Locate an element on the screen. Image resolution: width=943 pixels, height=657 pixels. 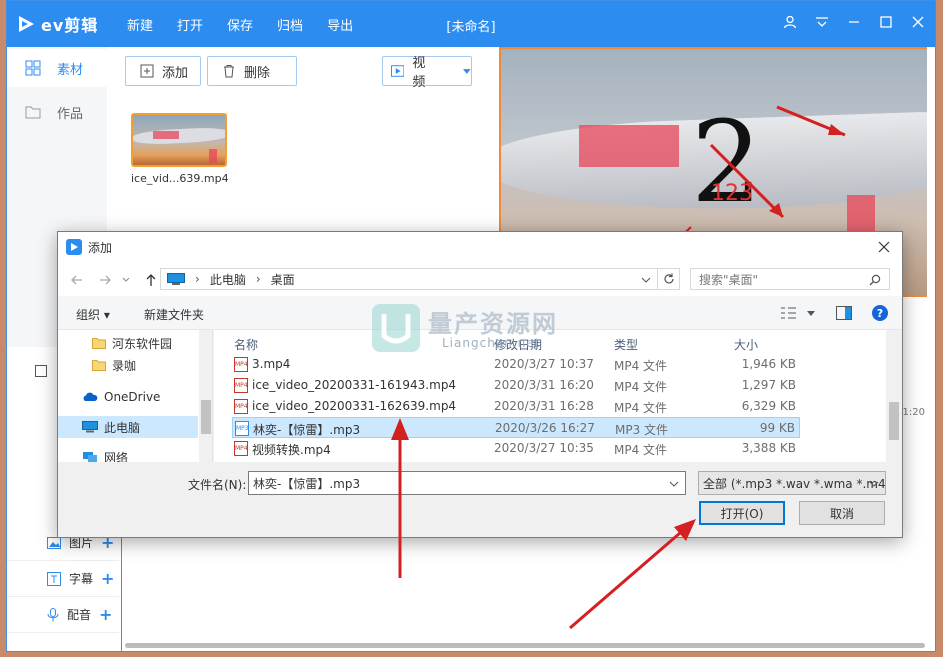
main-menu: 新建 打开 保存 归档 导出 is located at coordinates (240, 24).